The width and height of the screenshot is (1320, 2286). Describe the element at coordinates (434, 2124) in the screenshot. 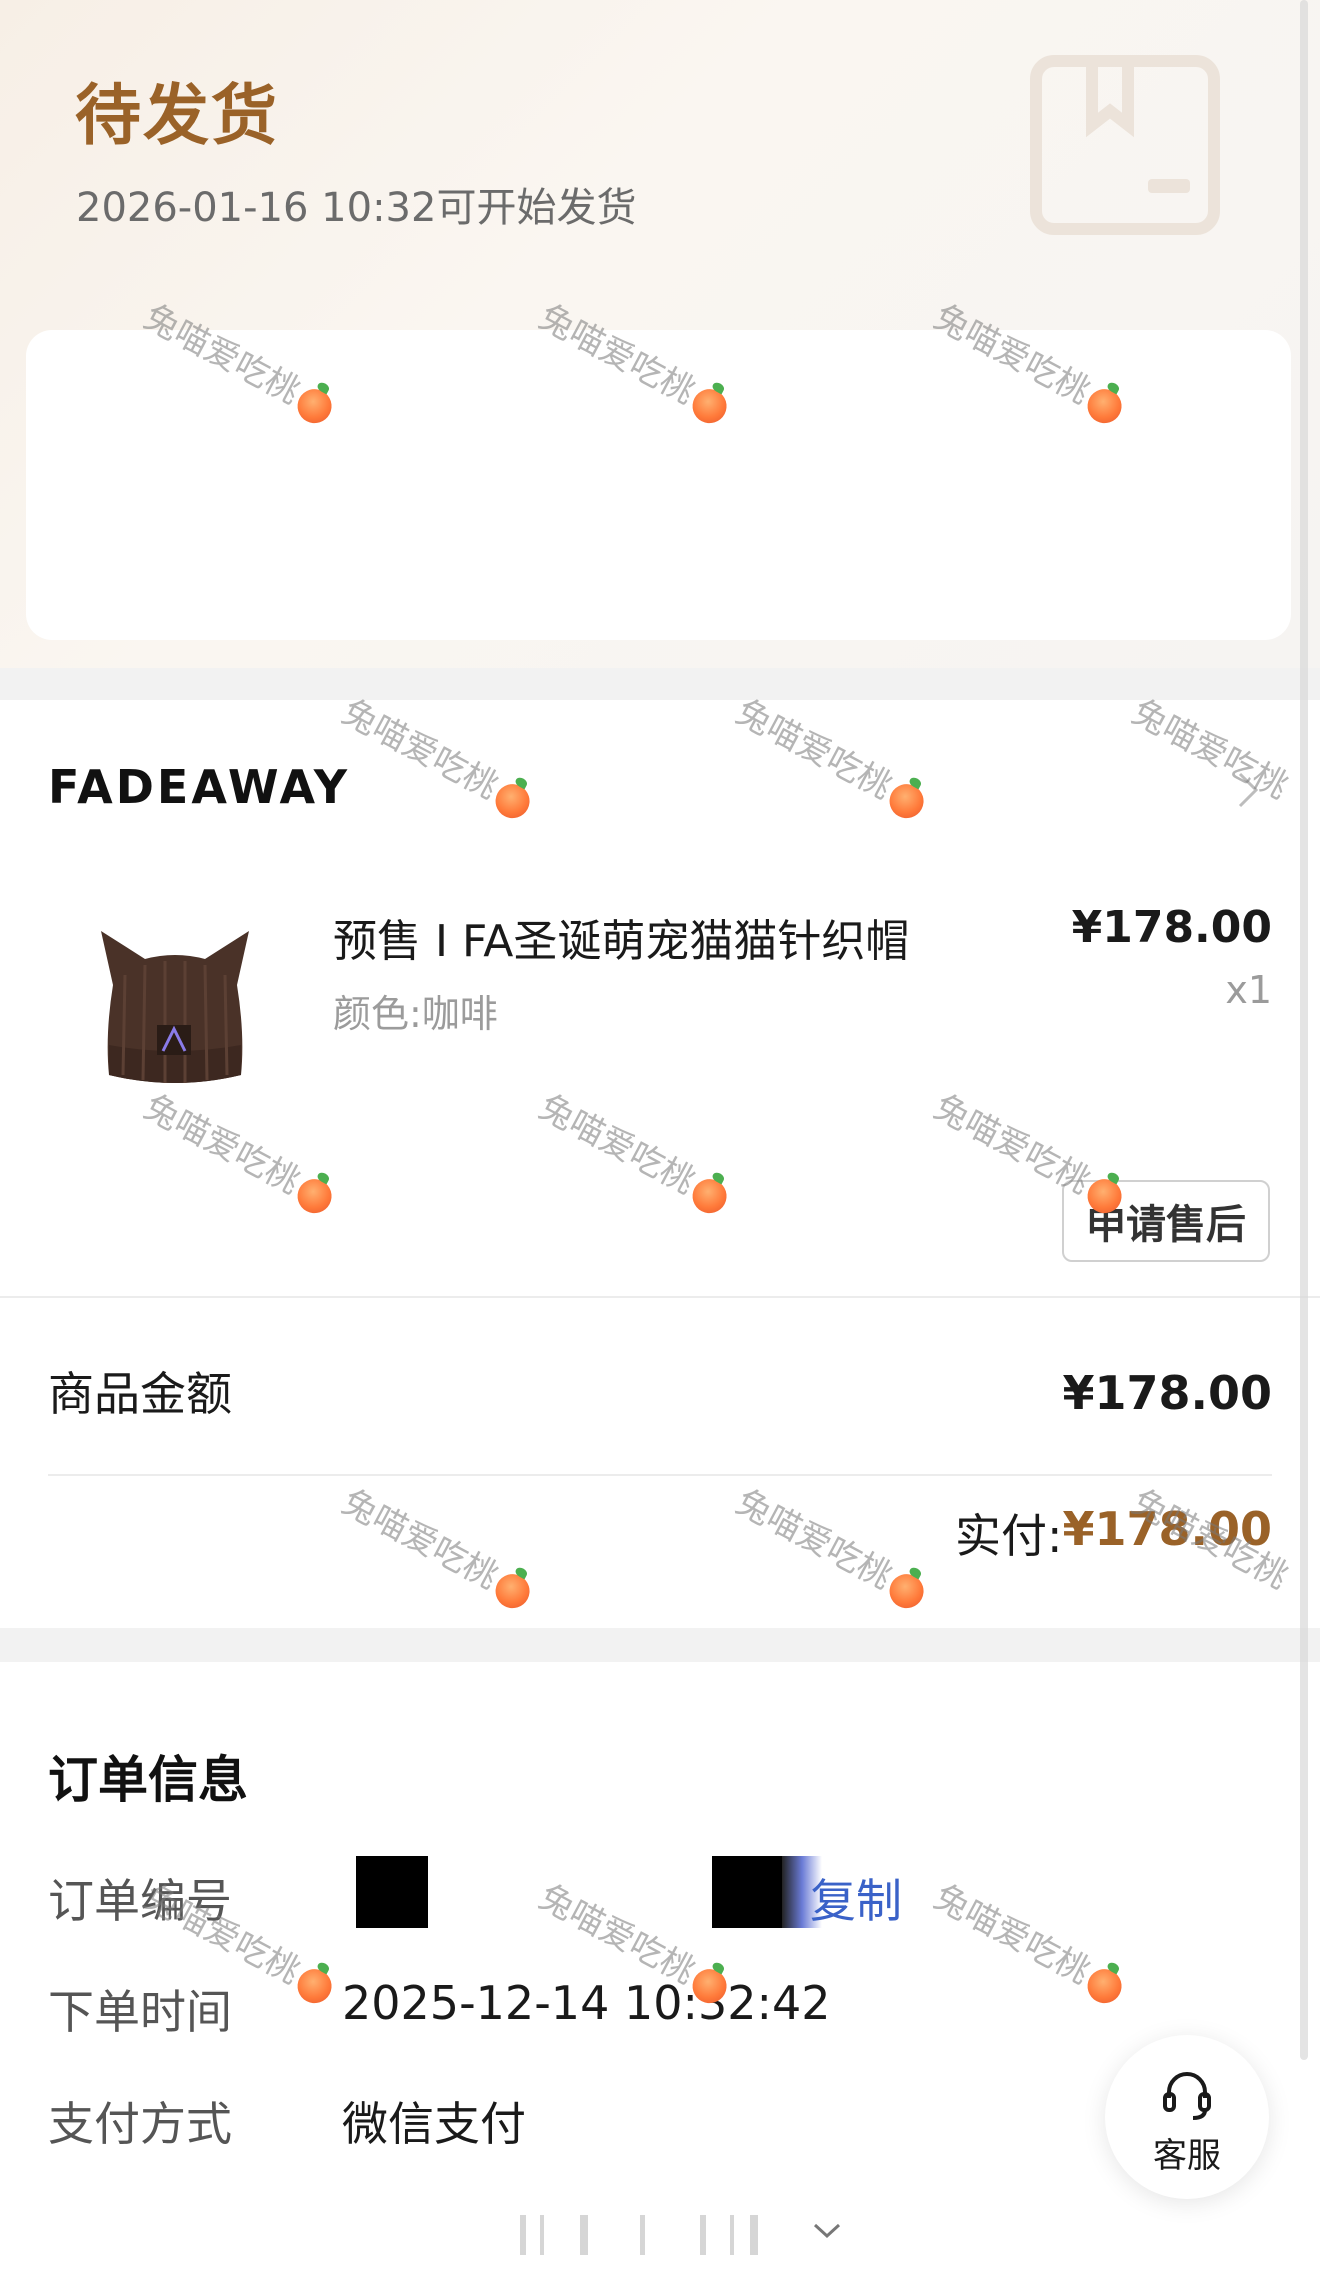

I see `payment-method-value: 微信支付` at that location.